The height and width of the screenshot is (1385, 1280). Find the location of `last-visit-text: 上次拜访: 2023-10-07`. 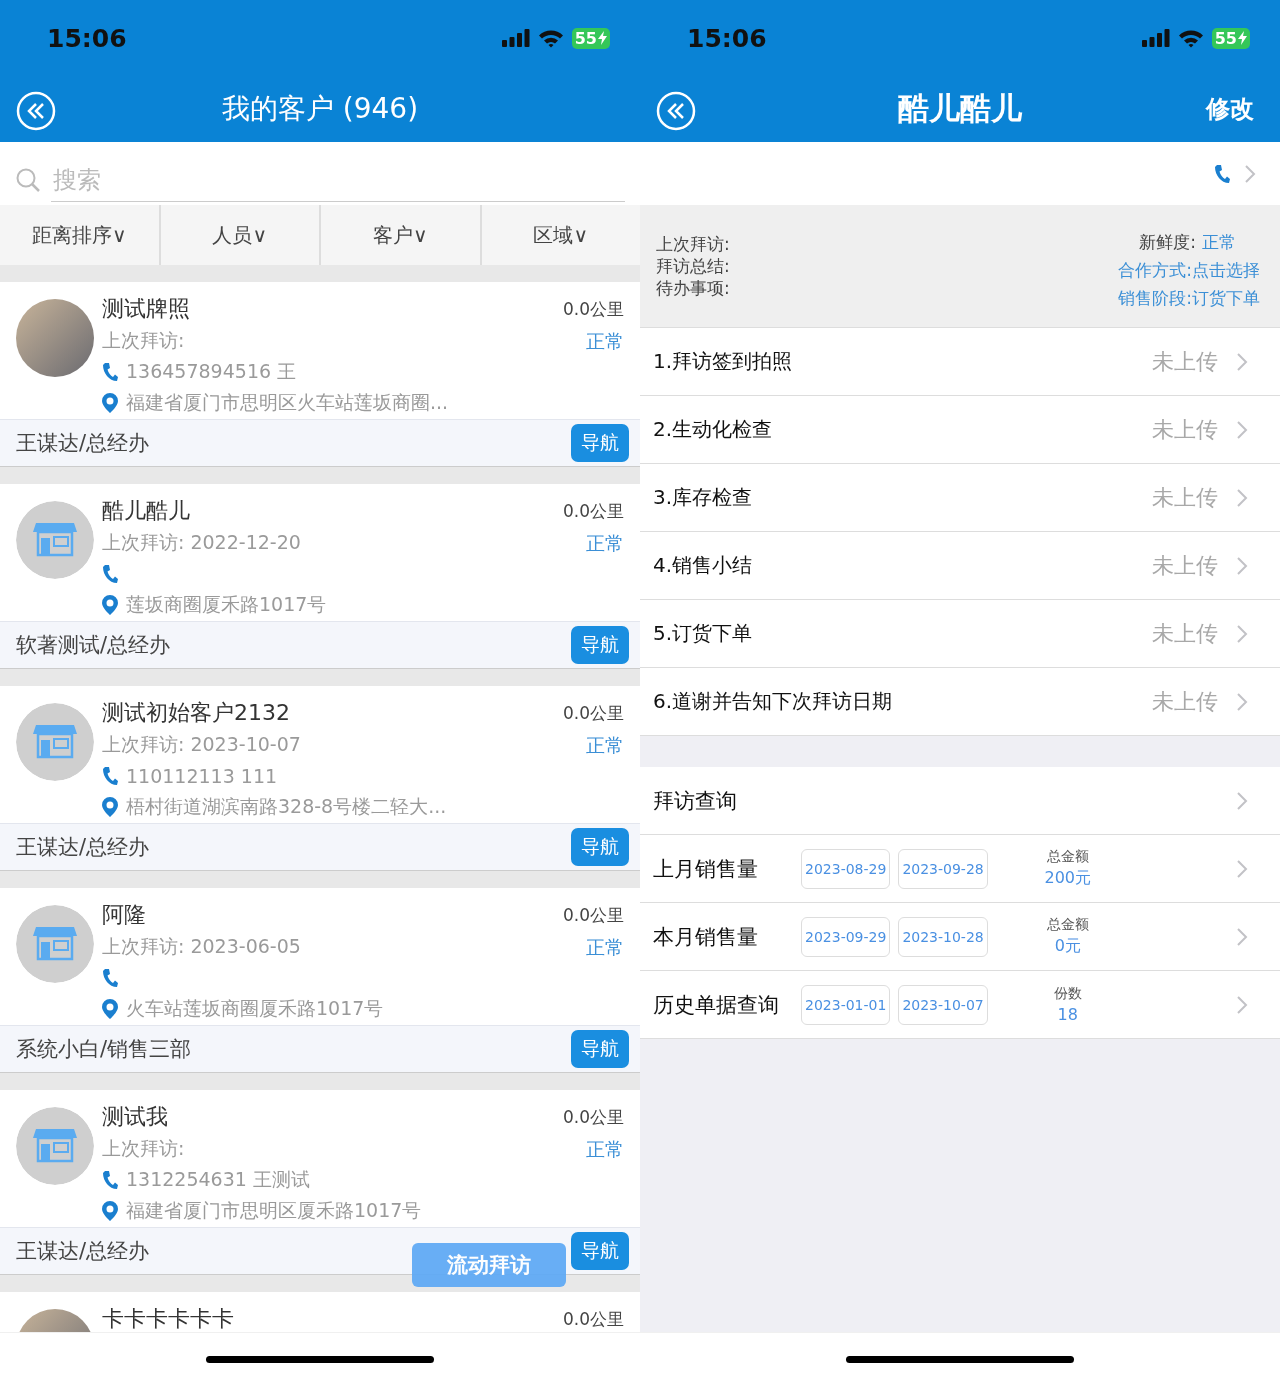

last-visit-text: 上次拜访: 2023-10-07 is located at coordinates (202, 744).